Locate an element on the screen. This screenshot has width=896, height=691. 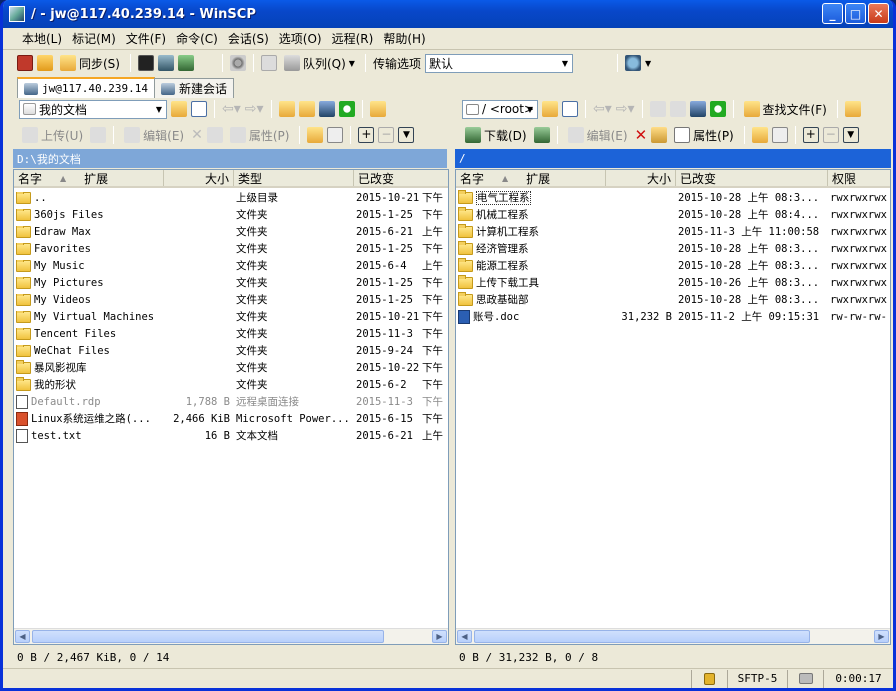
left-location-select: 我的文档 ▼ is located at coordinates (93, 109).